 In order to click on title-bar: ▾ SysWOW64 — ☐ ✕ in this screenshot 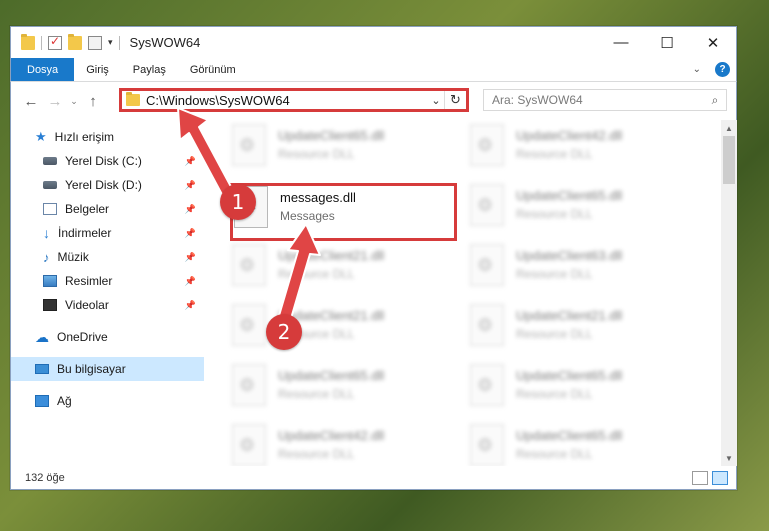, I will do `click(373, 42)`.